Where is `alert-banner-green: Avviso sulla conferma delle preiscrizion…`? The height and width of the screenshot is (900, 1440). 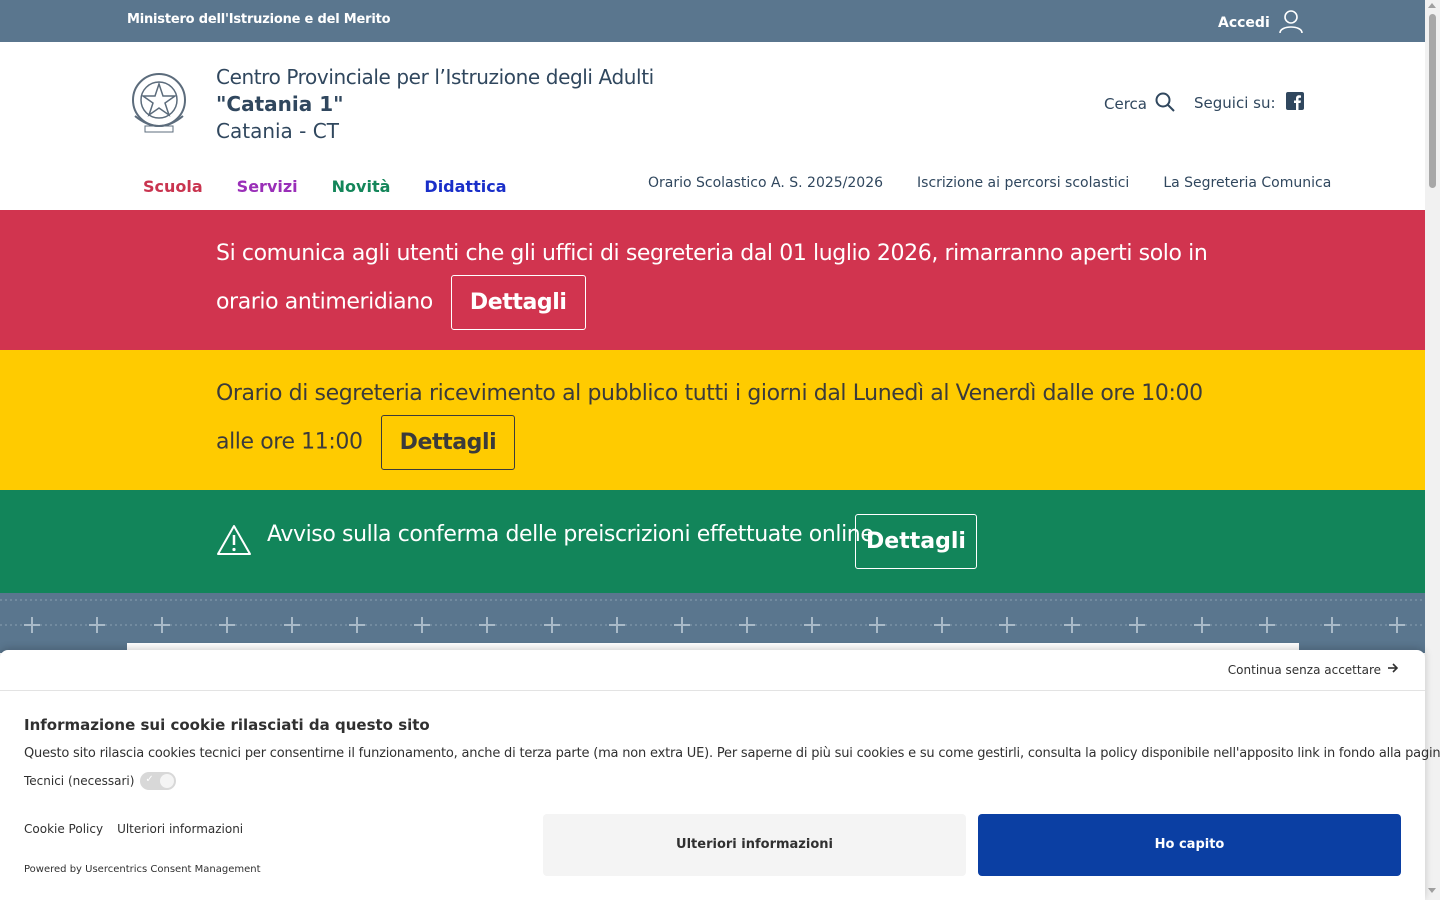
alert-banner-green: Avviso sulla conferma delle preiscrizion… is located at coordinates (712, 541).